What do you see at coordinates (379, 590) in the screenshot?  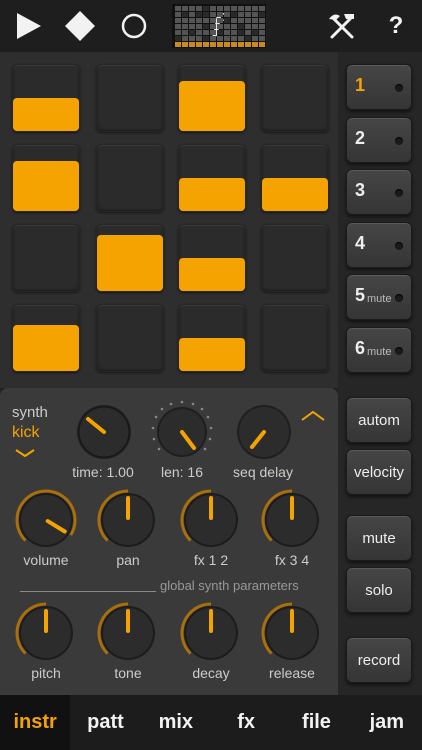 I see `solo-button: solo` at bounding box center [379, 590].